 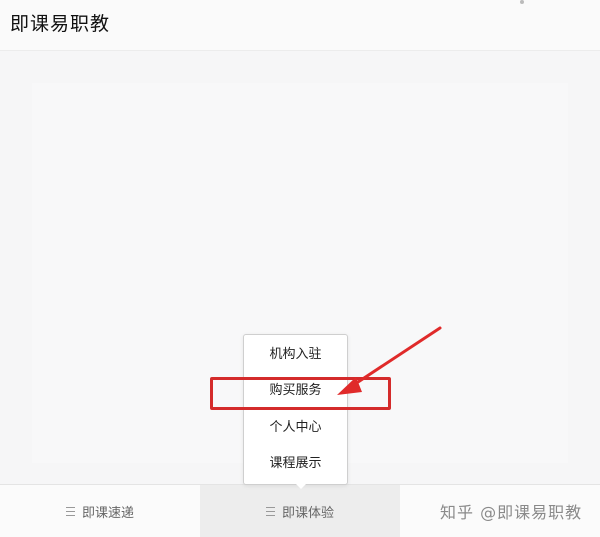 I want to click on arrow-head, so click(x=349, y=386).